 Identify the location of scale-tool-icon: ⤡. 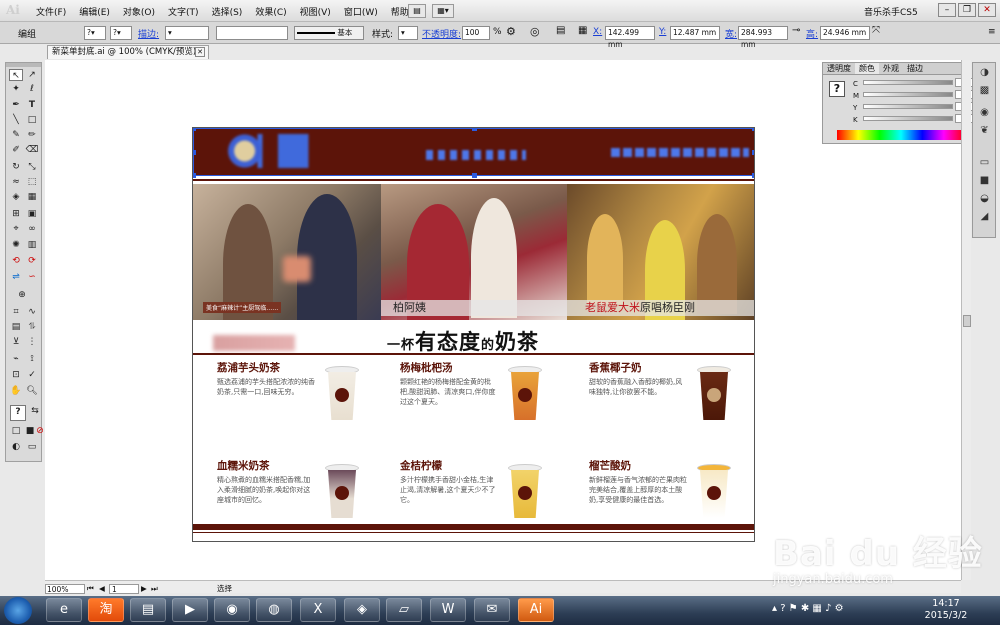
(32, 167).